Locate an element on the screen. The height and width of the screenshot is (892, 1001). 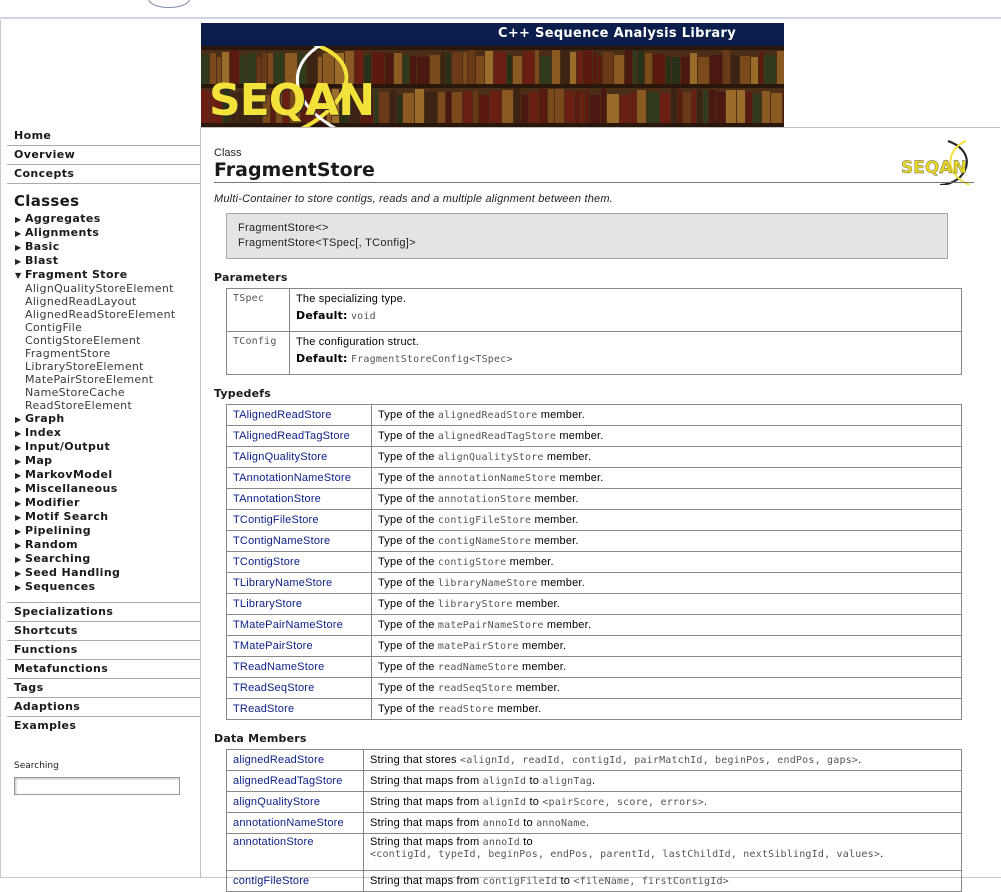
typedef-name-cell: TReadSeqStore is located at coordinates (299, 688).